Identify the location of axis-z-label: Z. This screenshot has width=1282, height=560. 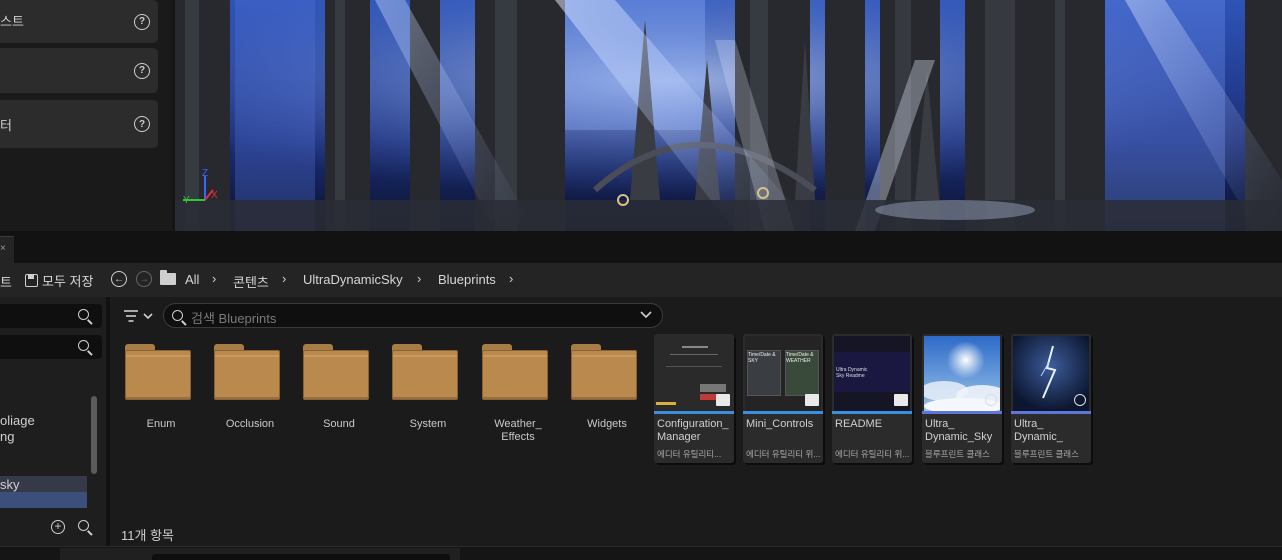
(205, 173).